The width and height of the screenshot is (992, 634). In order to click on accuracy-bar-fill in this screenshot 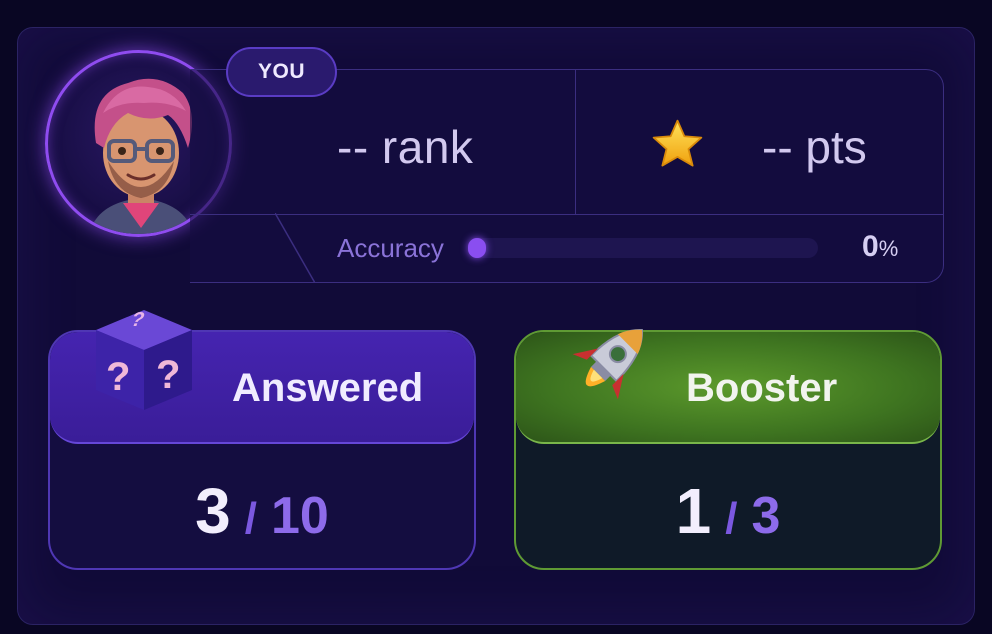, I will do `click(477, 248)`.